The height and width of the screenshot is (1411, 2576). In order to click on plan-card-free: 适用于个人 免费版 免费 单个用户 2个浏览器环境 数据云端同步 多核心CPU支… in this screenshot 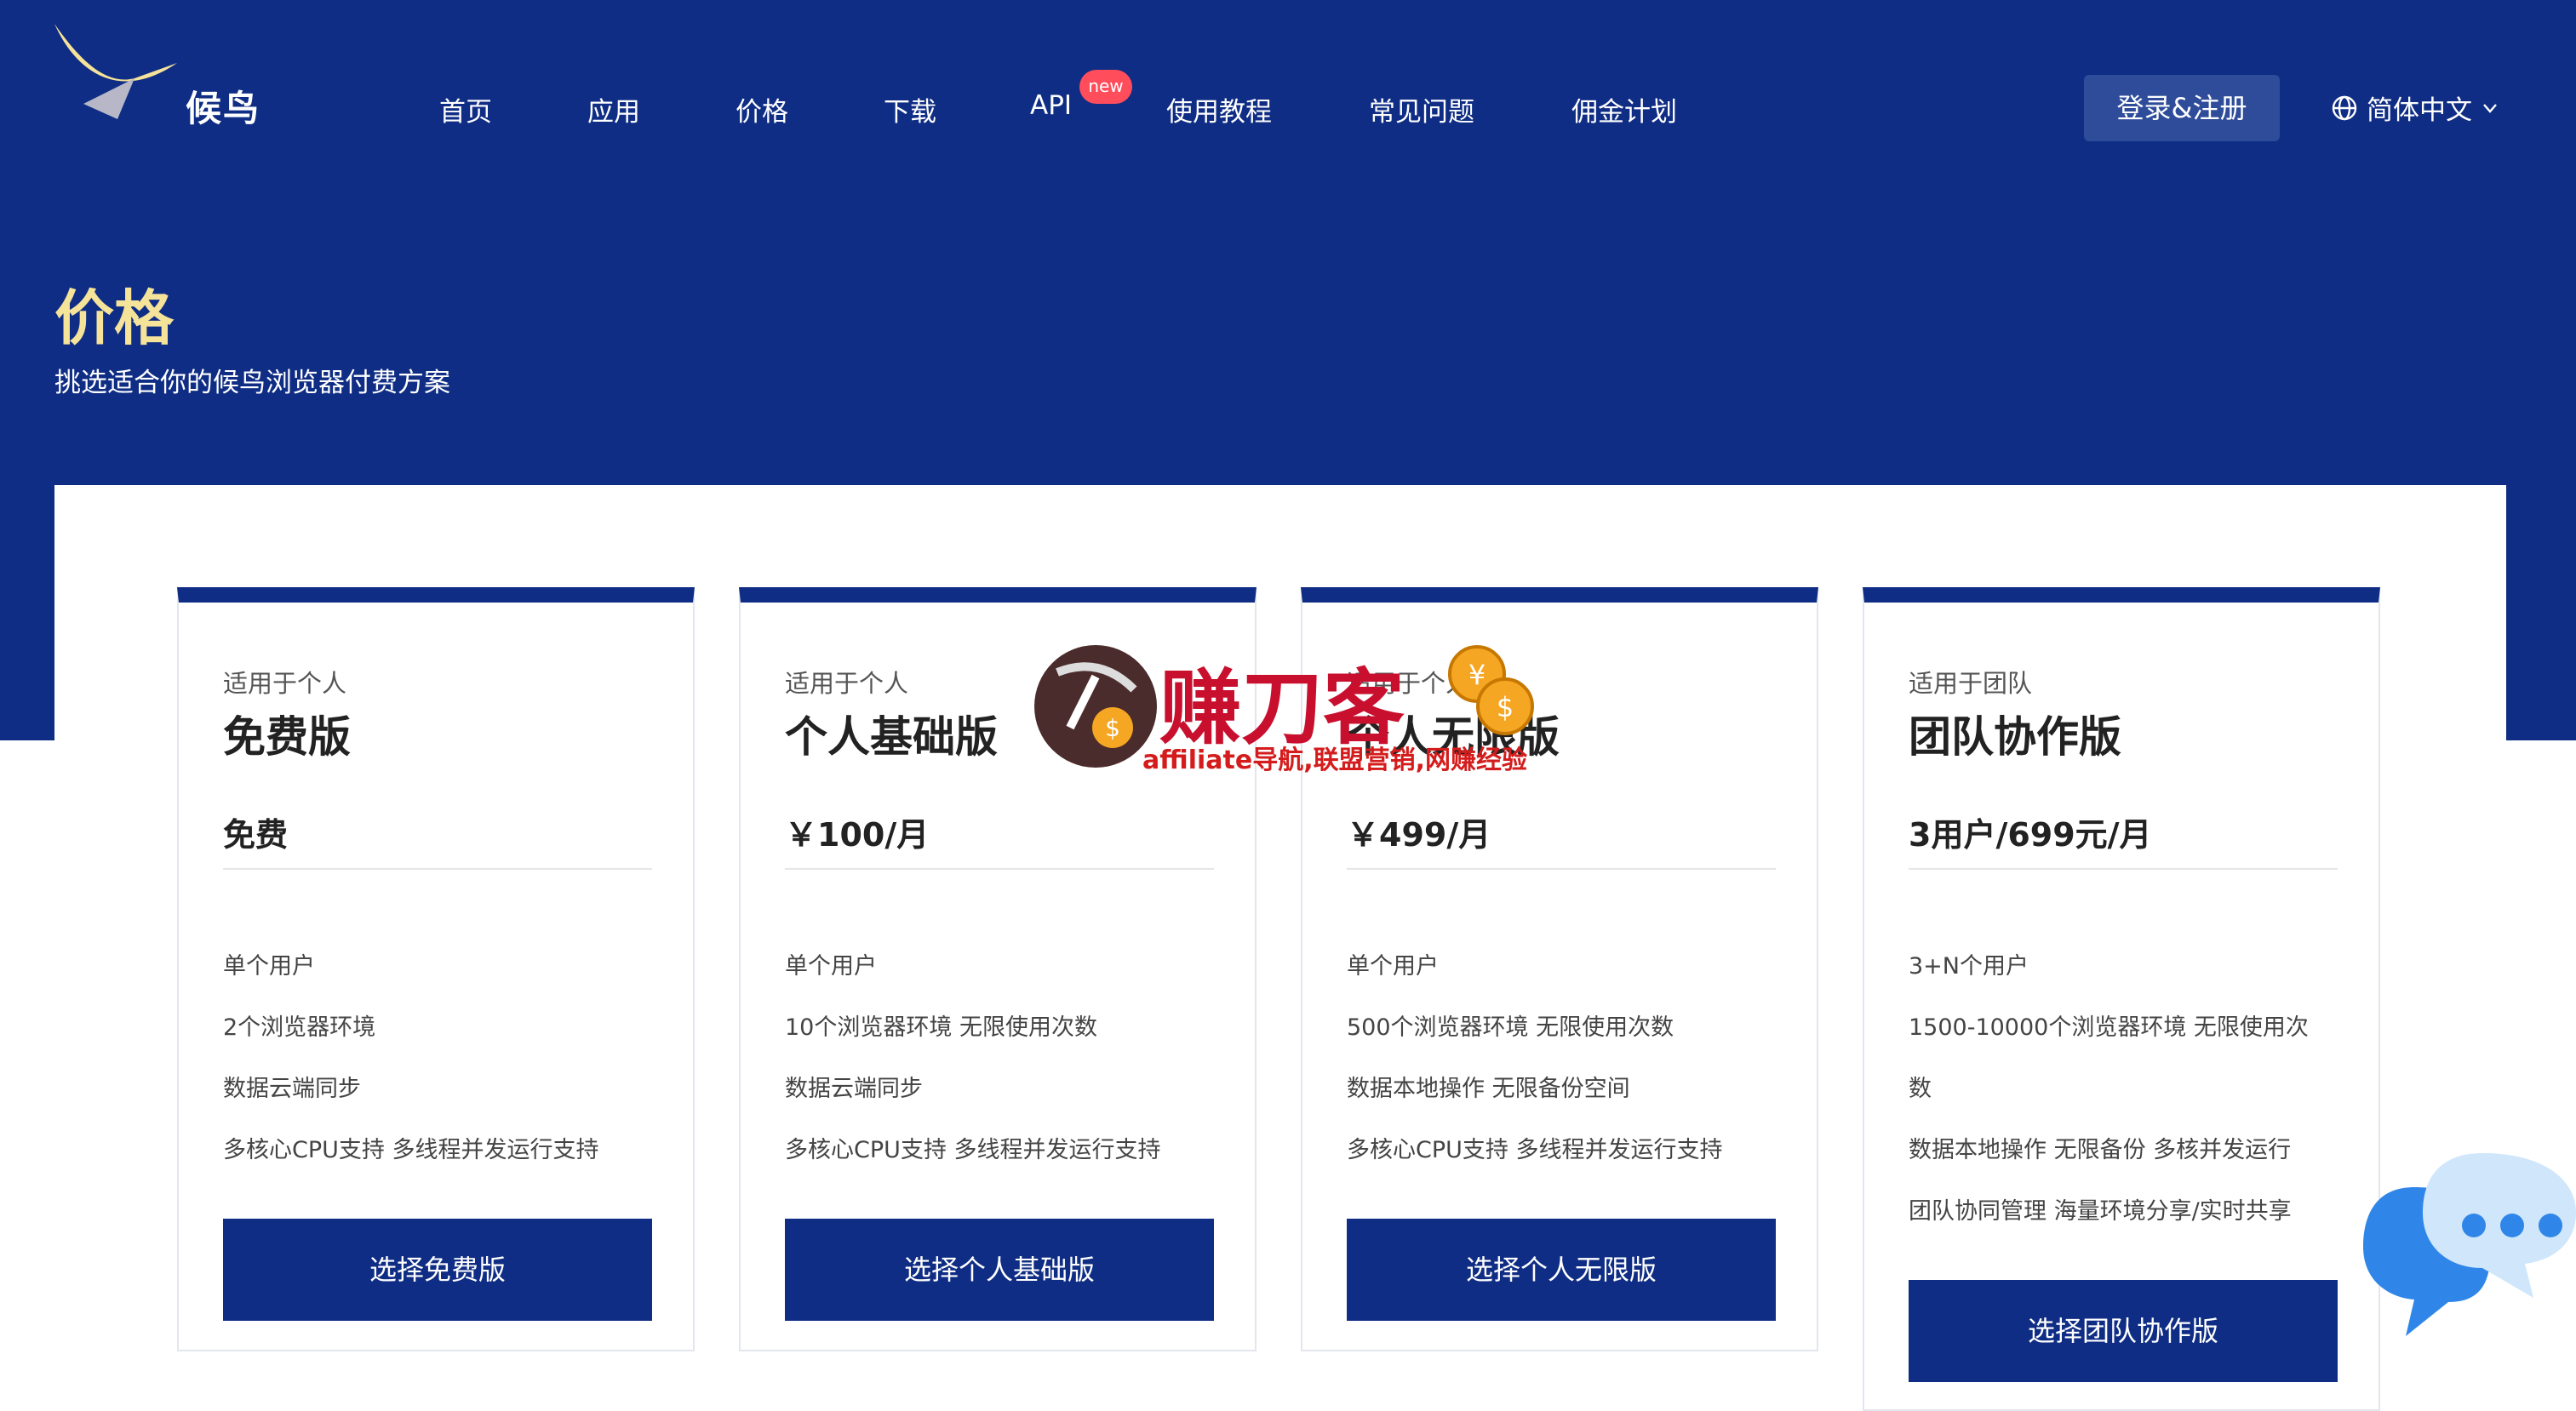, I will do `click(436, 969)`.